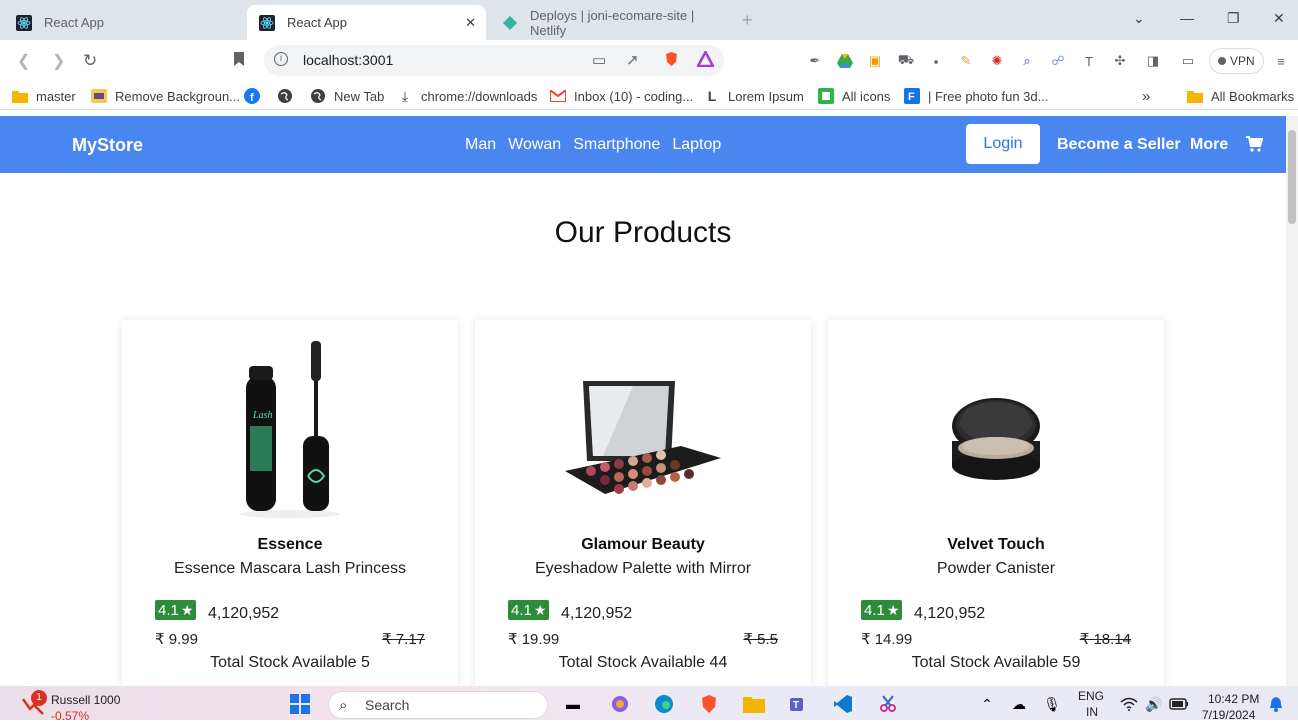 The image size is (1298, 723). I want to click on new-tab-icon: +, so click(747, 20).